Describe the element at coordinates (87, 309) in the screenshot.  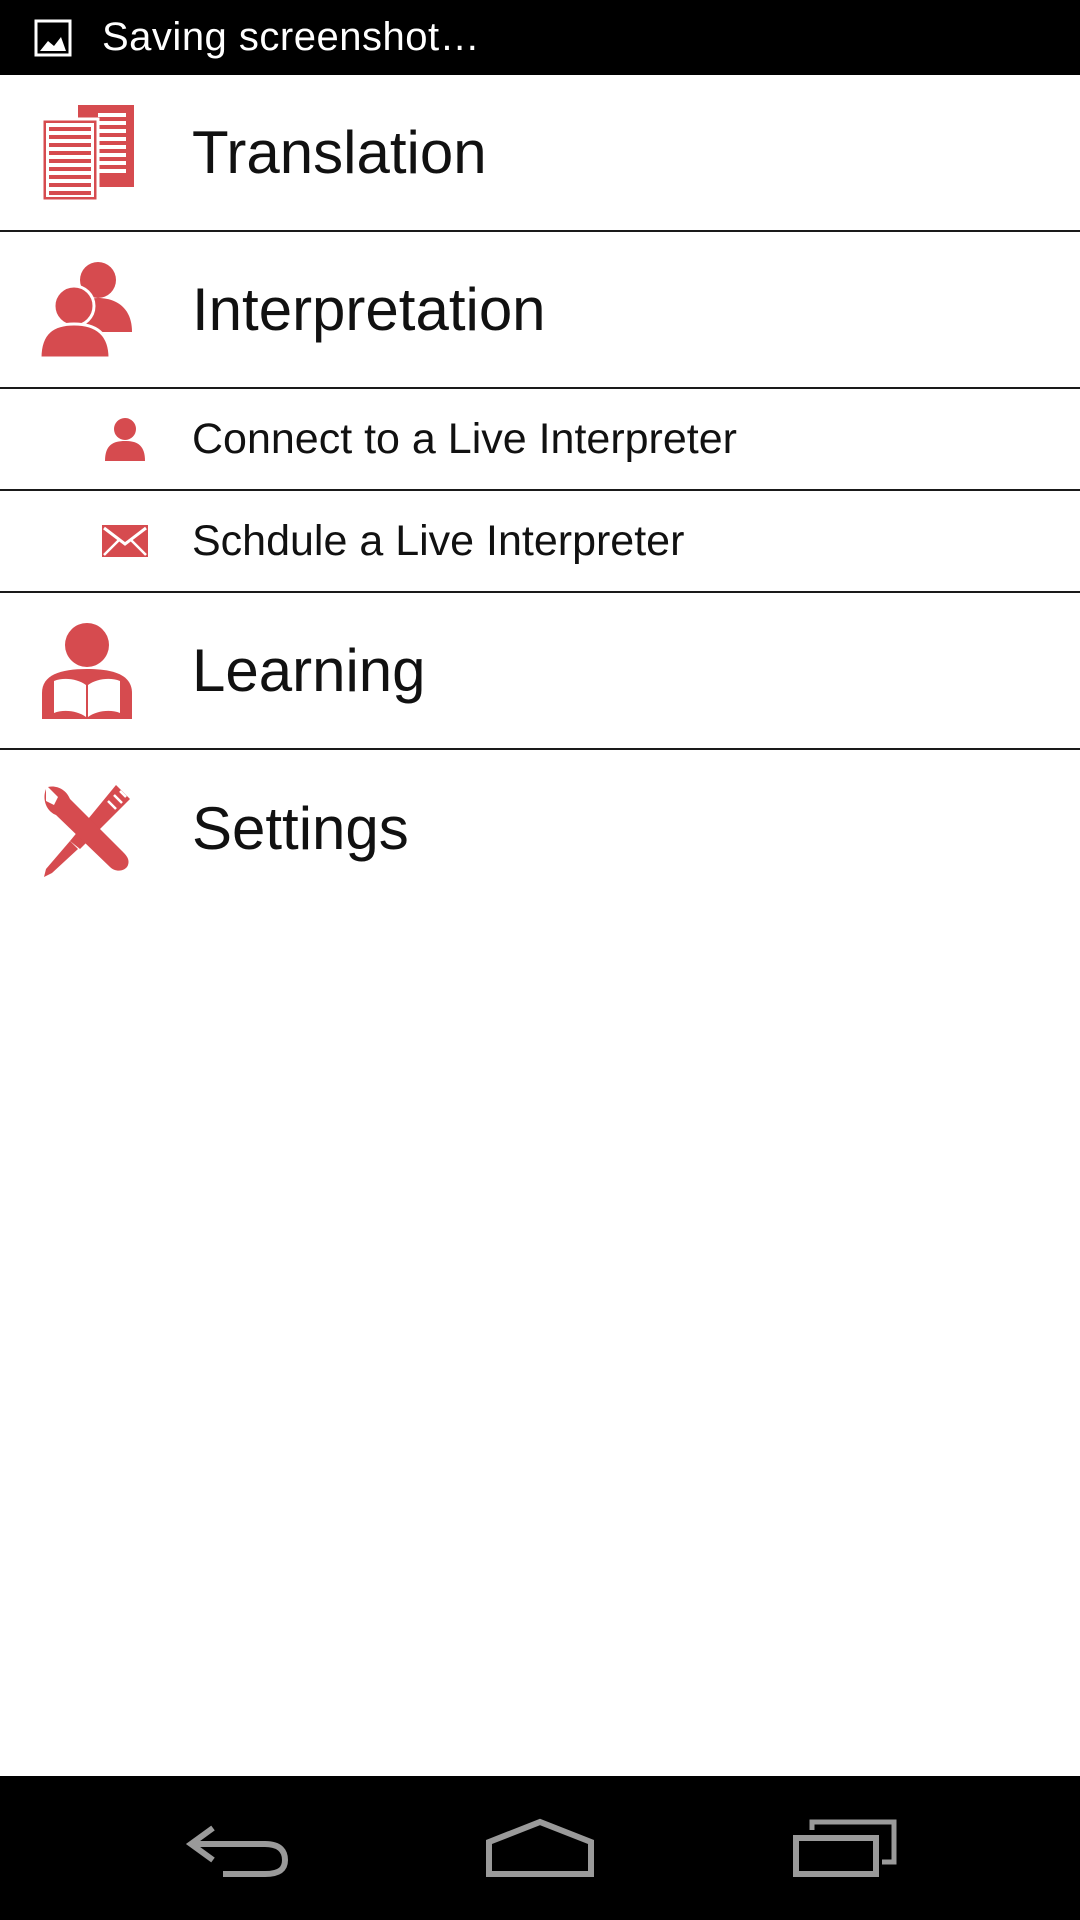
I see `people-icon` at that location.